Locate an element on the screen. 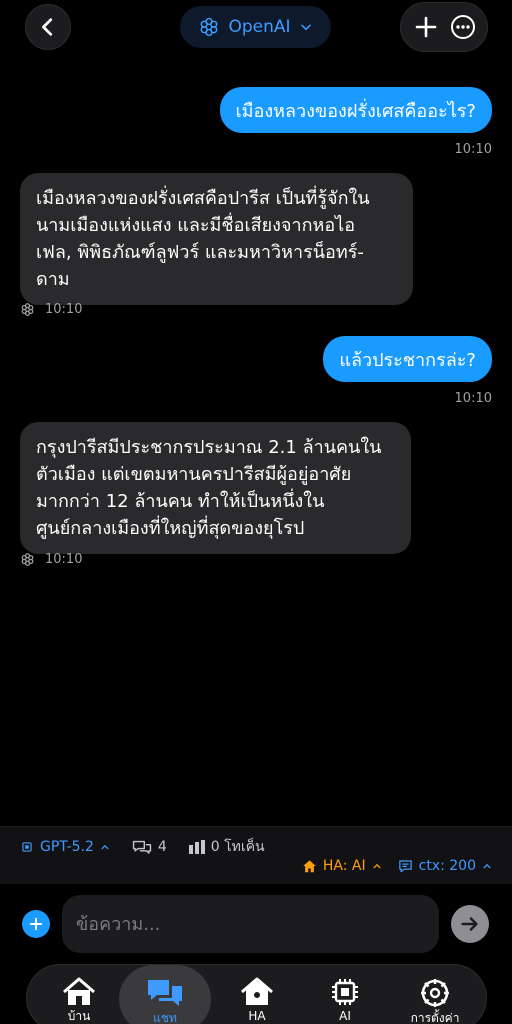 This screenshot has height=1024, width=512. model-name: OpenAI is located at coordinates (259, 27).